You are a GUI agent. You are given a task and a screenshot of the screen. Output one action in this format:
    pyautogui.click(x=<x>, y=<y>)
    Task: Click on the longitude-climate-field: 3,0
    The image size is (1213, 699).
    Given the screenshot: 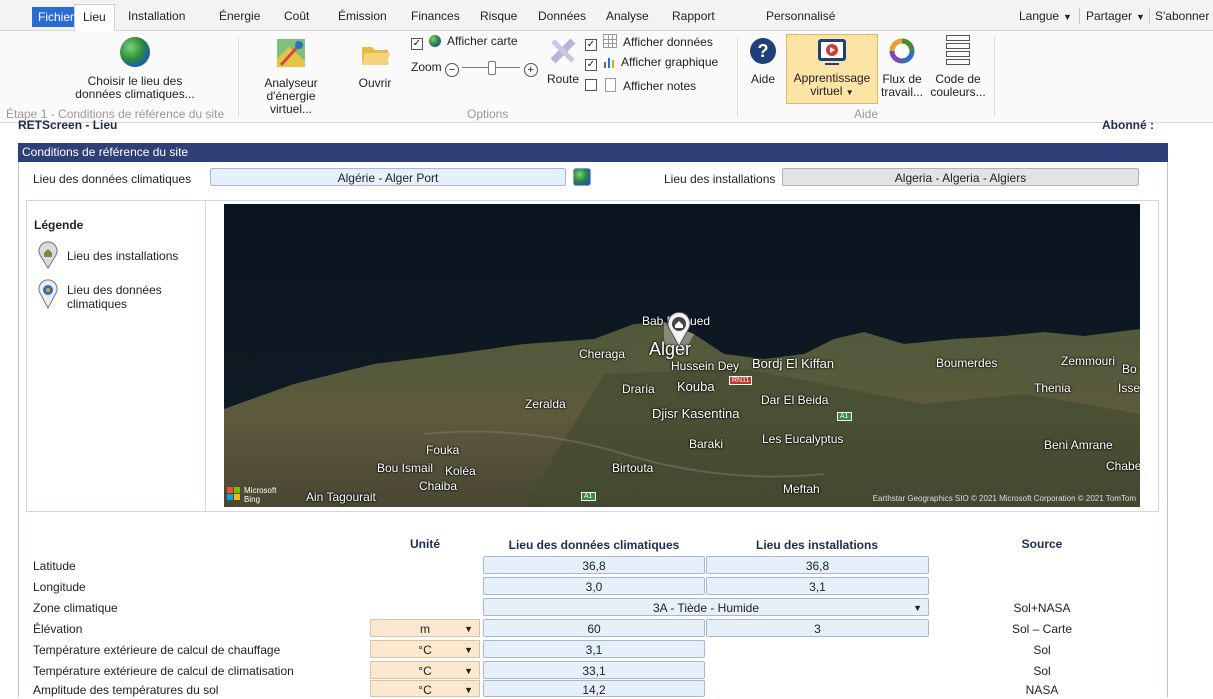 What is the action you would take?
    pyautogui.click(x=594, y=586)
    